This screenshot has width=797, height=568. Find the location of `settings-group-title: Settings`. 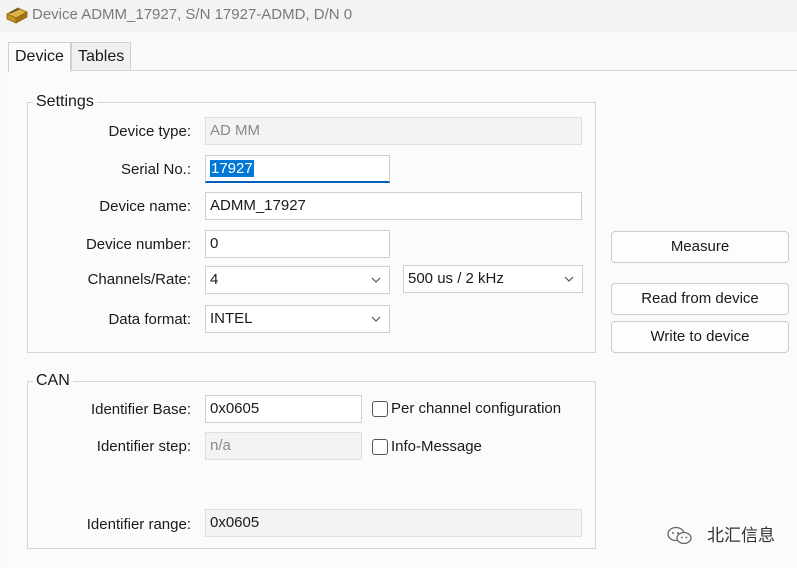

settings-group-title: Settings is located at coordinates (65, 102).